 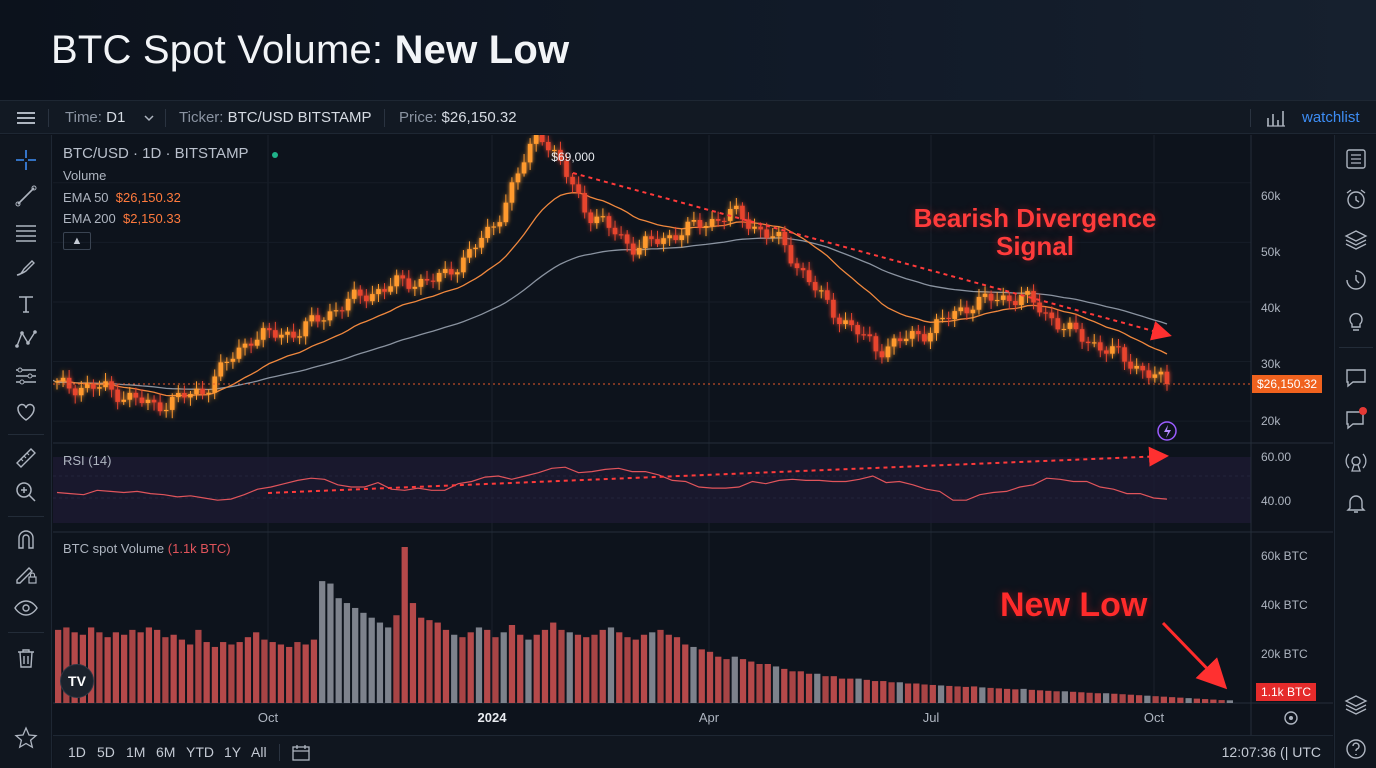 I want to click on heart-icon, so click(x=26, y=412).